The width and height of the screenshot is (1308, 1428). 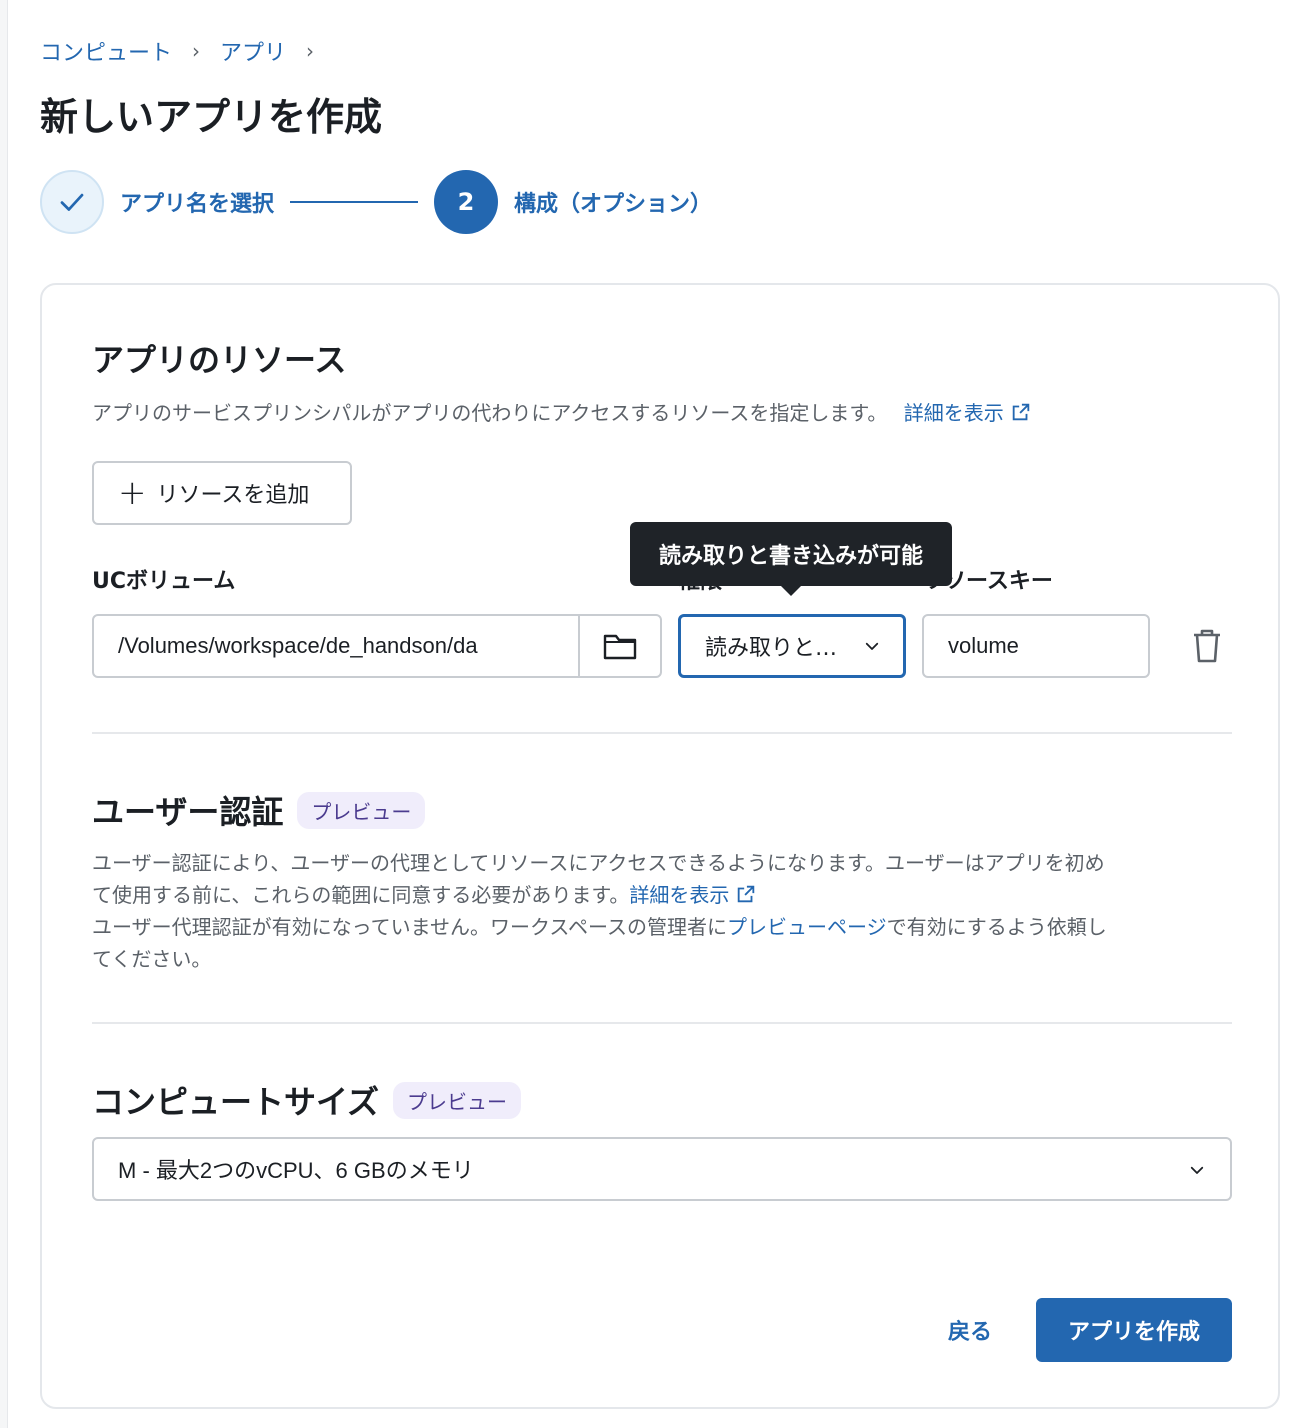 I want to click on resources-details-link: 詳細を表示, so click(x=968, y=413).